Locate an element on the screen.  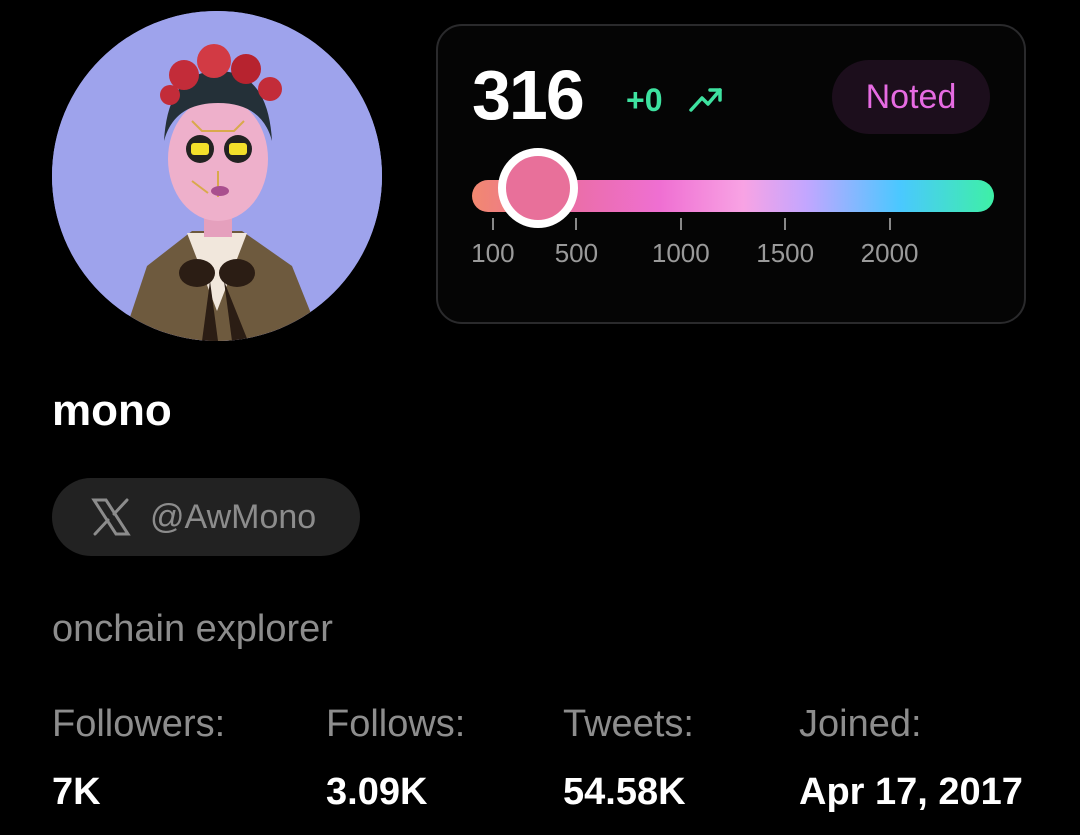
score-value: 316 is located at coordinates (528, 95).